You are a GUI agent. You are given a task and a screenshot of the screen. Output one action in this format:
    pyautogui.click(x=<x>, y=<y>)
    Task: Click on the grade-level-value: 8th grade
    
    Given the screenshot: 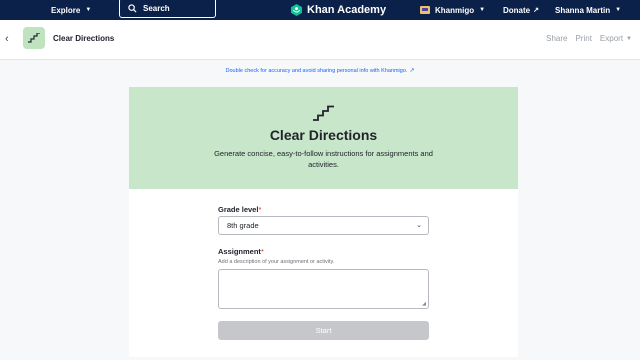 What is the action you would take?
    pyautogui.click(x=243, y=225)
    